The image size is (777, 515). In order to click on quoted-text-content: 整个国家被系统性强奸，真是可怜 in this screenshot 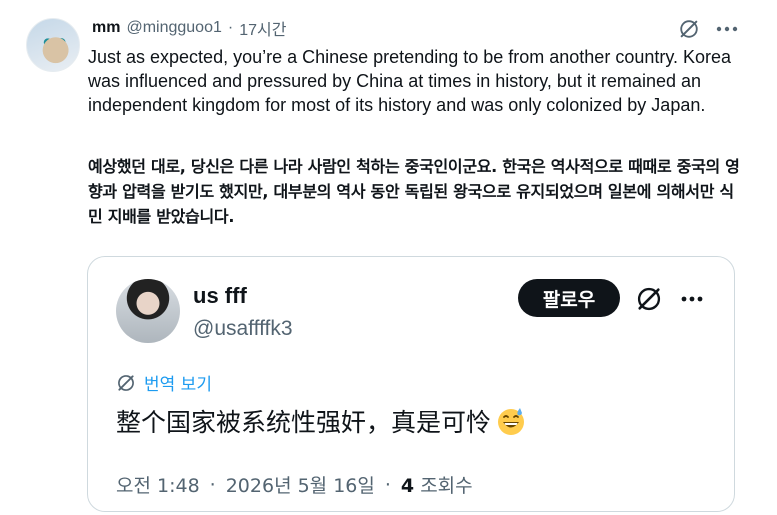, I will do `click(304, 422)`.